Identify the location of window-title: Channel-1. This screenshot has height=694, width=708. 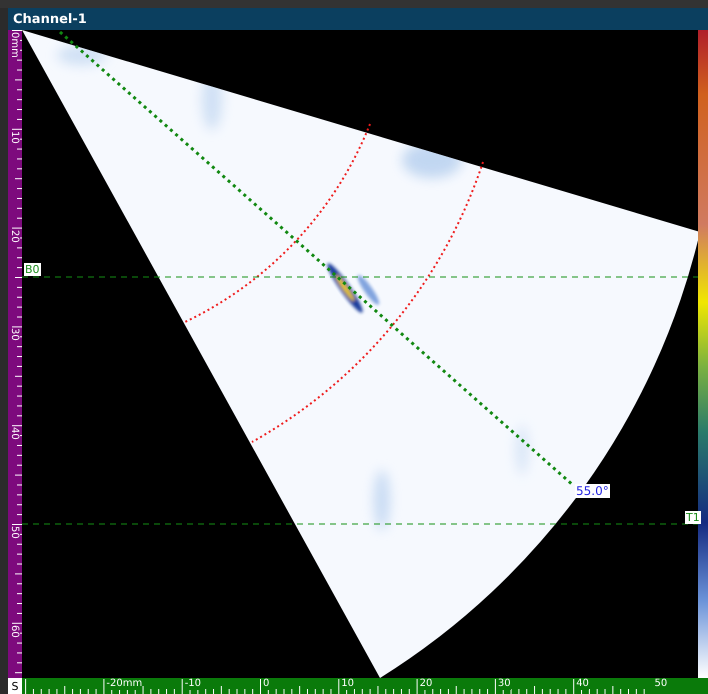
(50, 19).